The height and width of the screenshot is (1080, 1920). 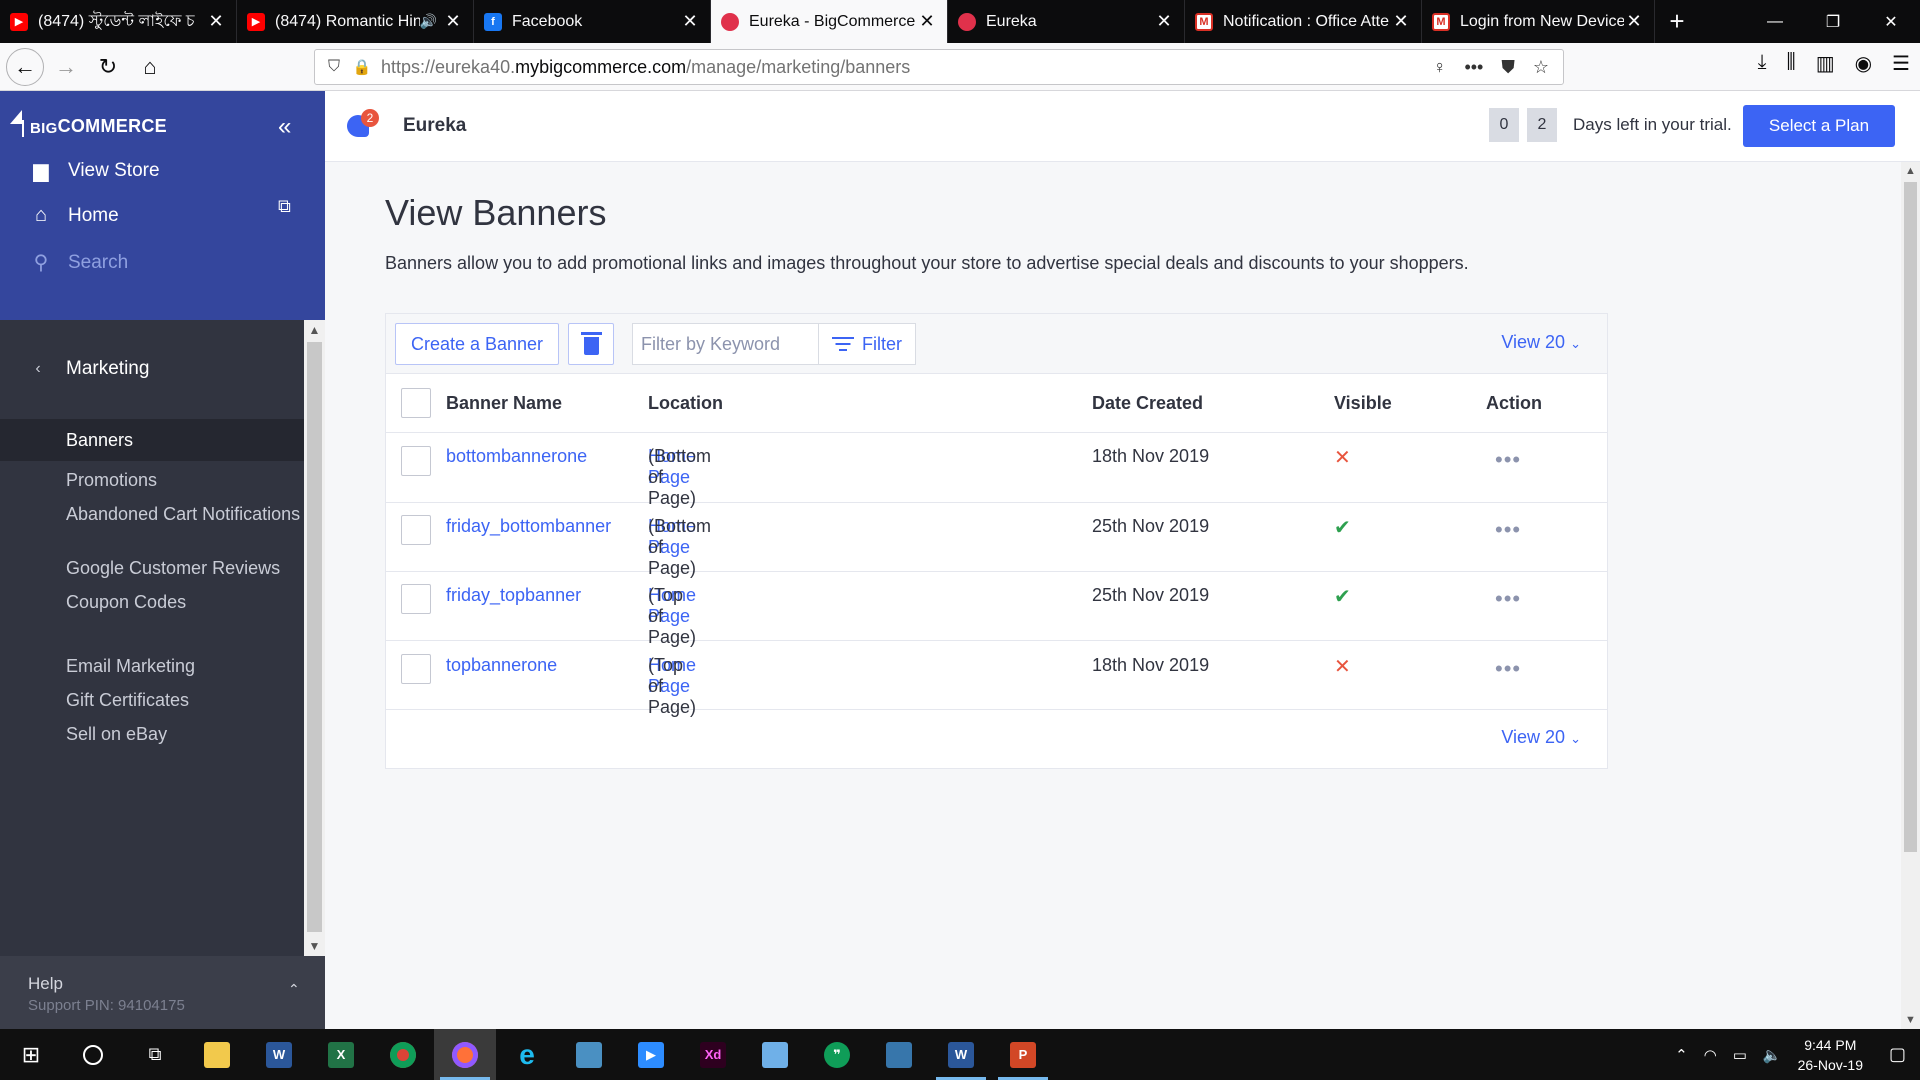 What do you see at coordinates (403, 1054) in the screenshot?
I see `chrome-icon` at bounding box center [403, 1054].